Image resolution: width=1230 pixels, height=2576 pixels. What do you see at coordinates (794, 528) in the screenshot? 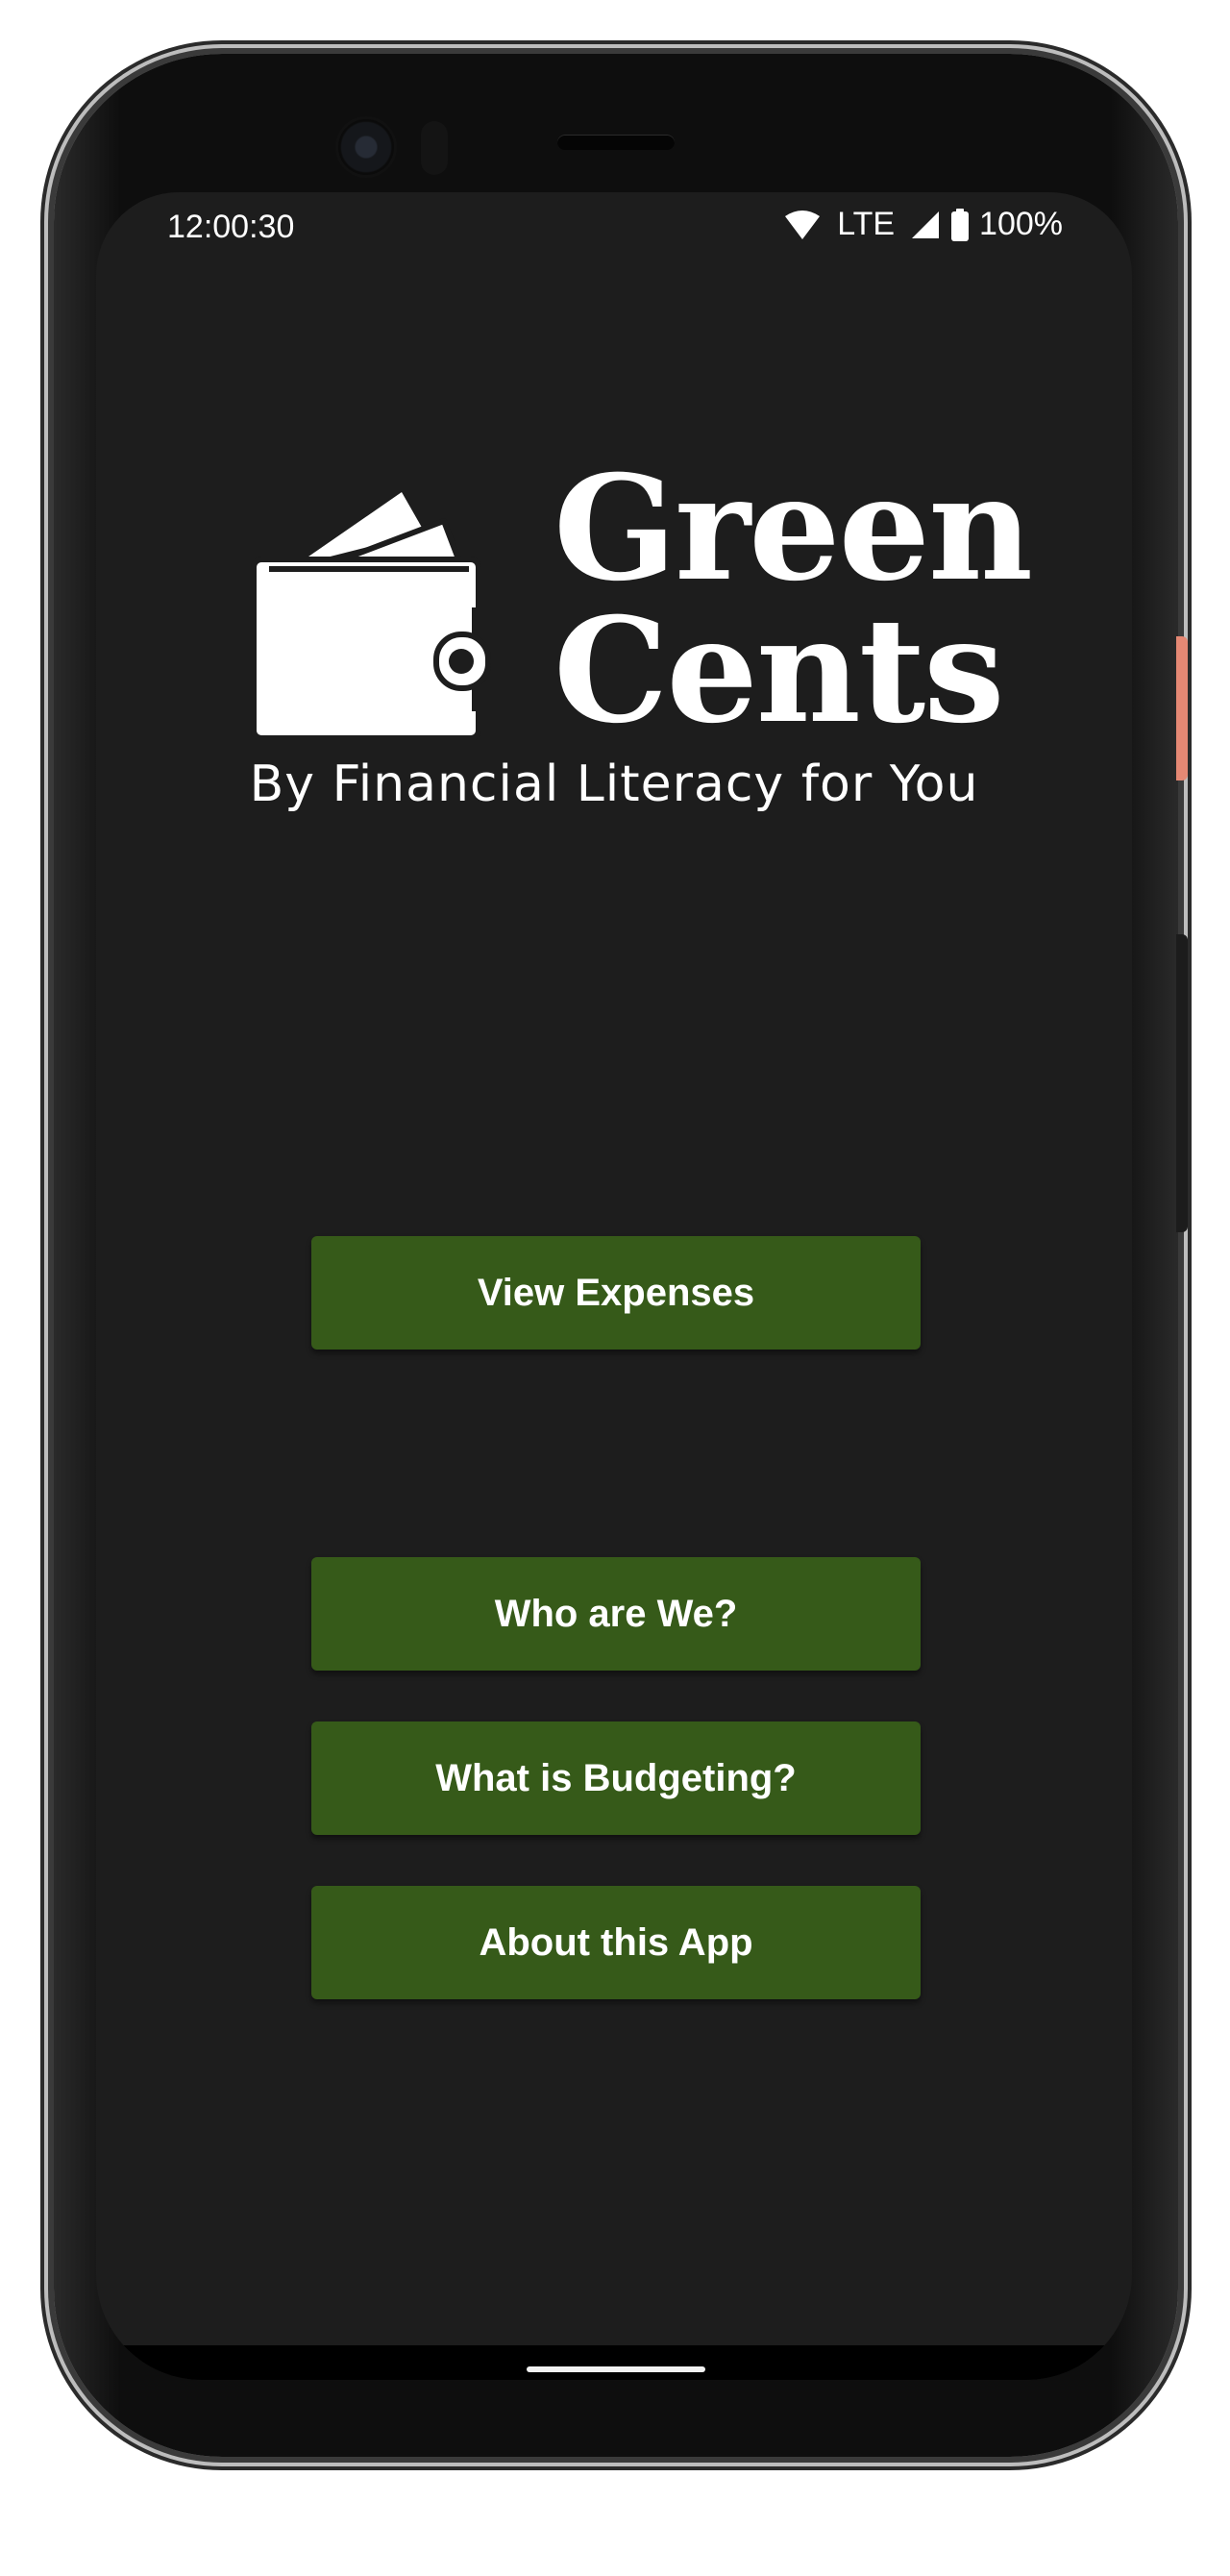
I see `app-title-line1: Green` at bounding box center [794, 528].